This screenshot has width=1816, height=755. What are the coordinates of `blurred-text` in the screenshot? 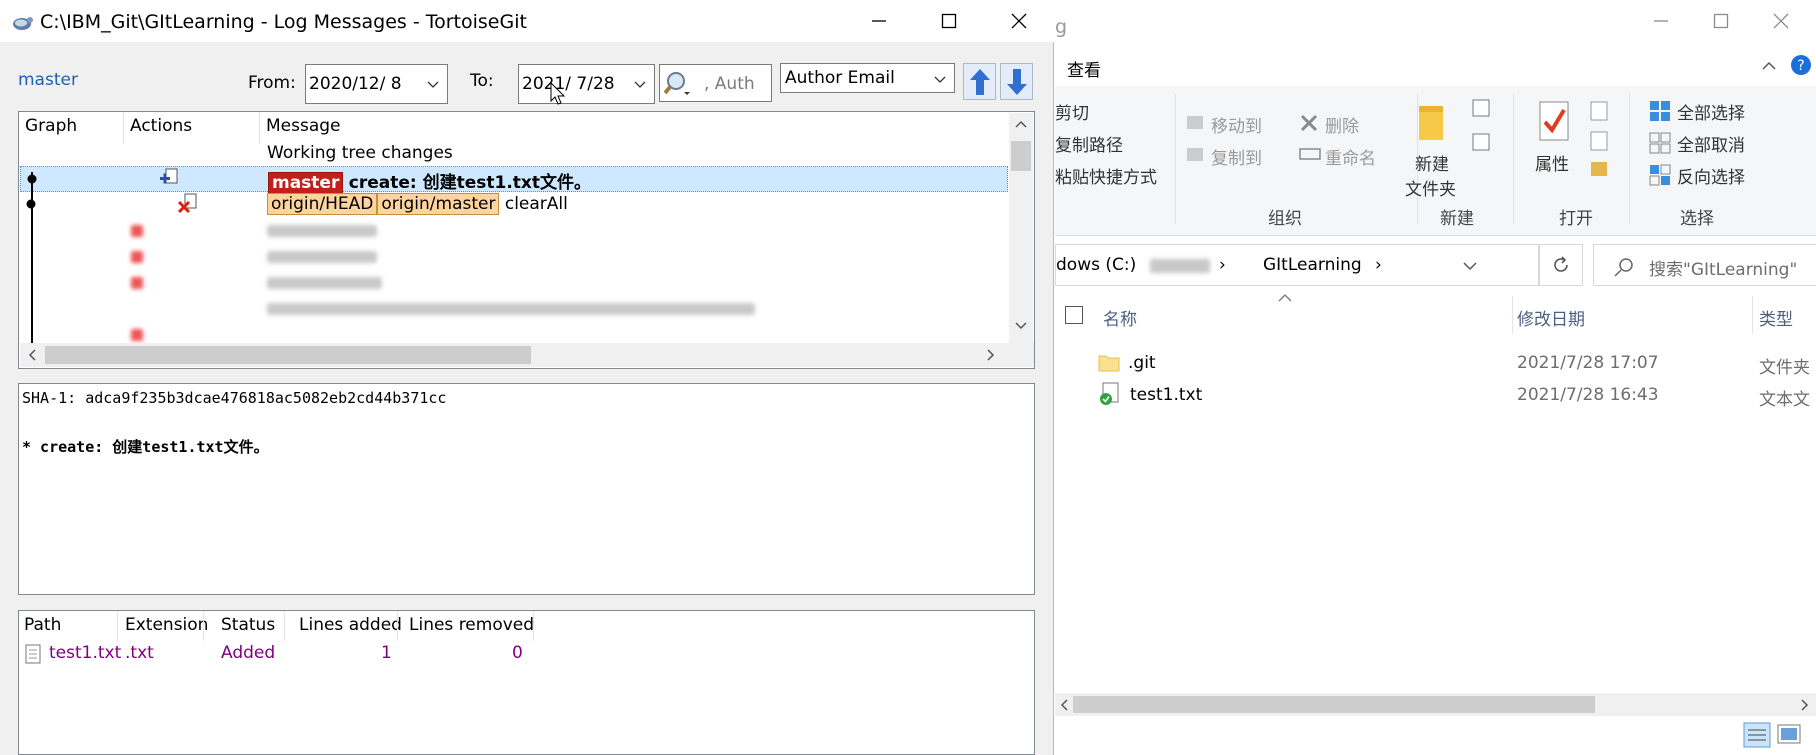 It's located at (324, 283).